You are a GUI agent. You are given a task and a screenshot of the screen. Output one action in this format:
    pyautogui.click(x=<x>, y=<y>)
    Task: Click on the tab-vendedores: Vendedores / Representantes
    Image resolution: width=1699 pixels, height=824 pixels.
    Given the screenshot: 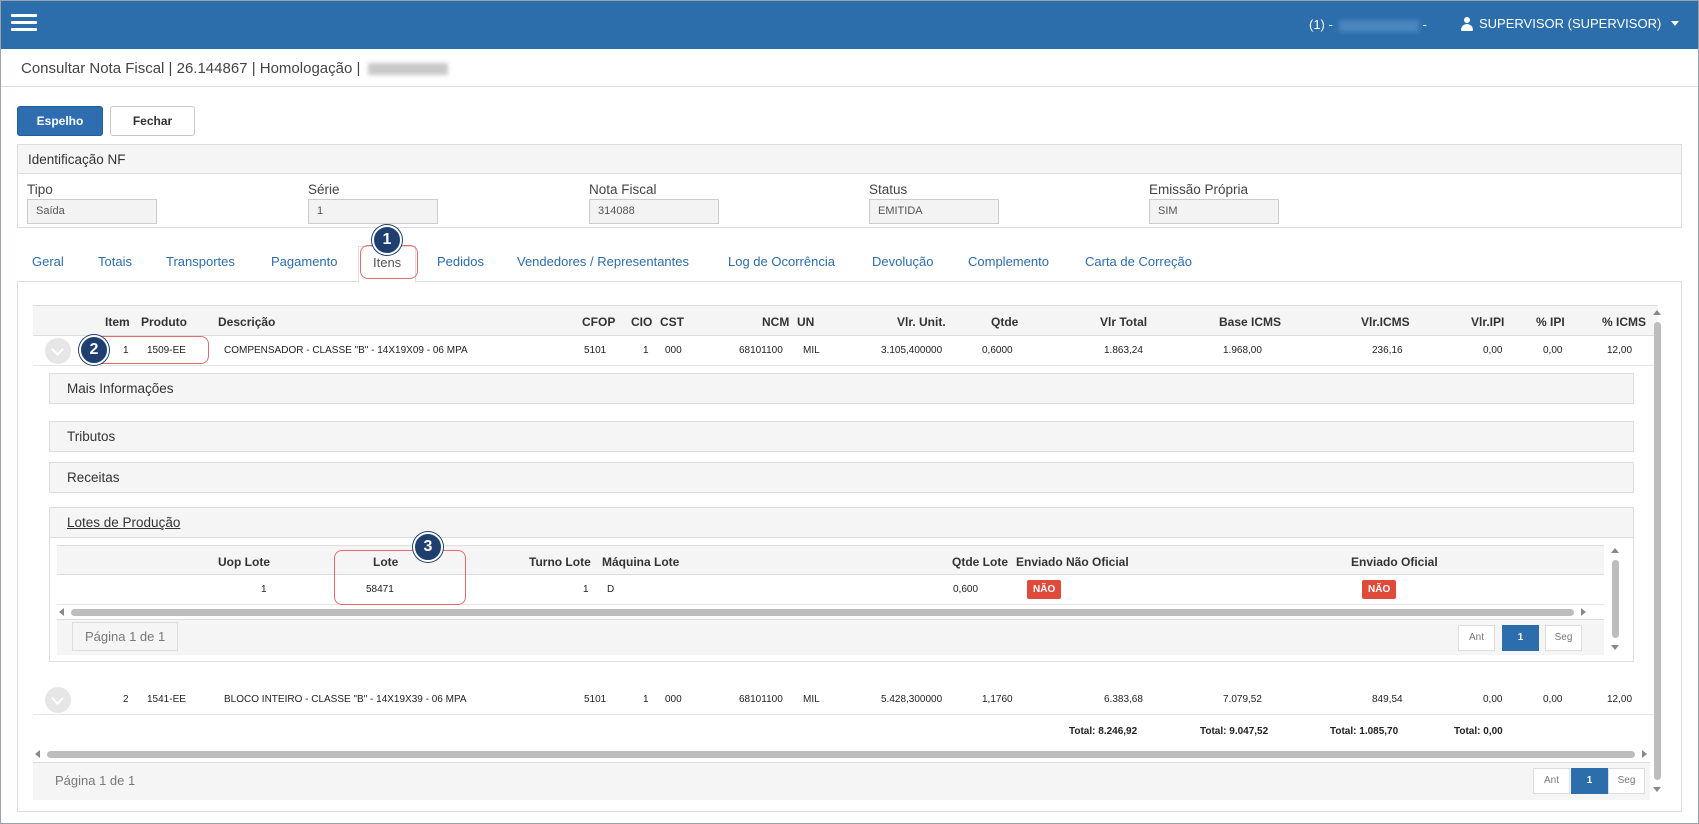 What is the action you would take?
    pyautogui.click(x=603, y=261)
    